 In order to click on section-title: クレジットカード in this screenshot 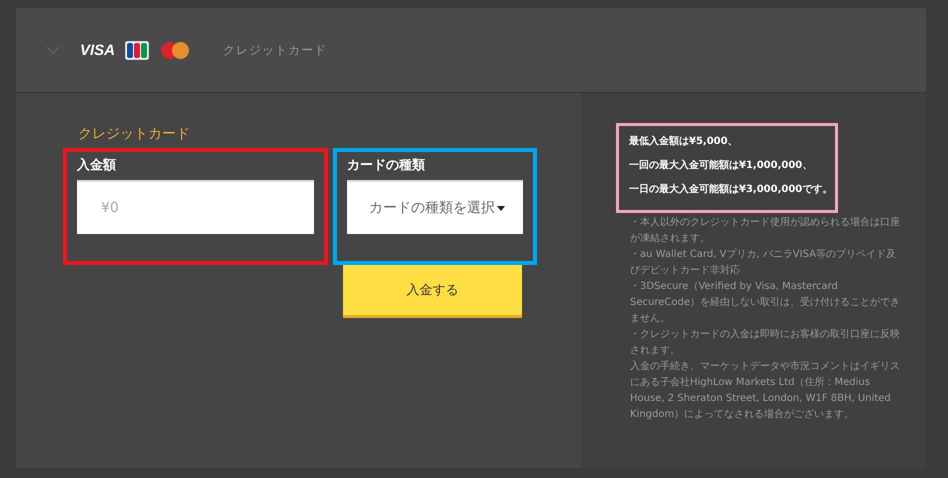, I will do `click(275, 50)`.